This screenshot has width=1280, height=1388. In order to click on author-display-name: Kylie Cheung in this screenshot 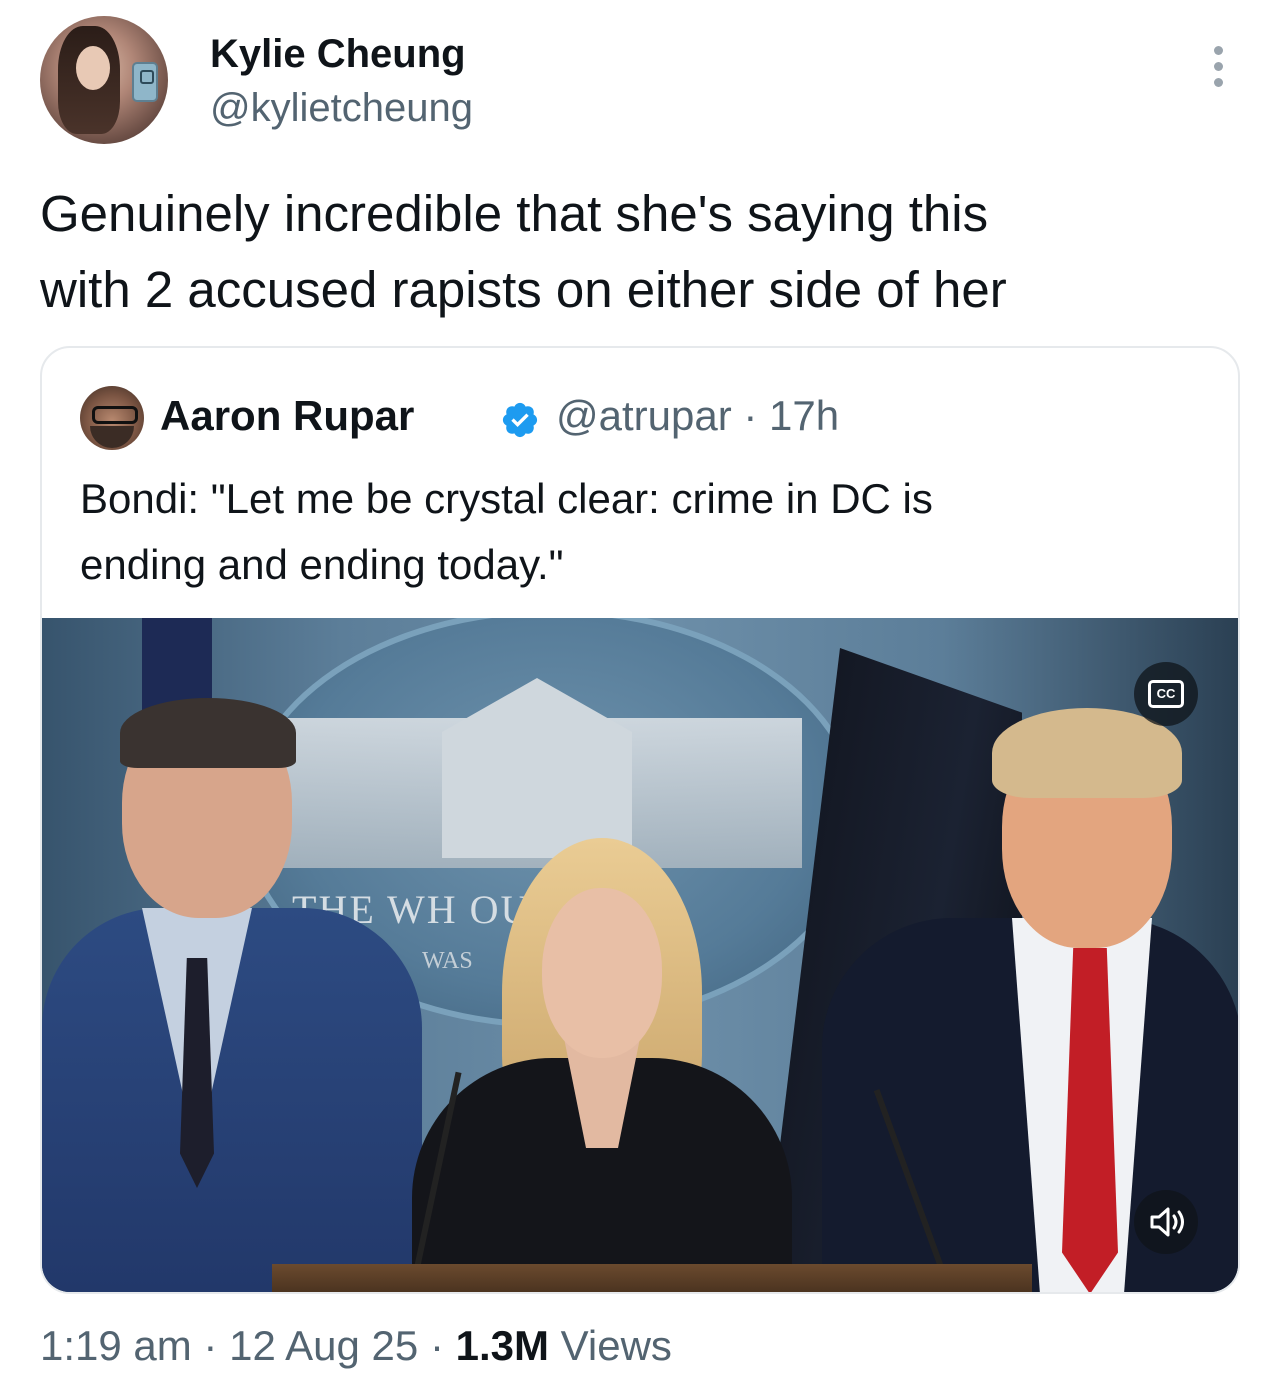, I will do `click(338, 54)`.